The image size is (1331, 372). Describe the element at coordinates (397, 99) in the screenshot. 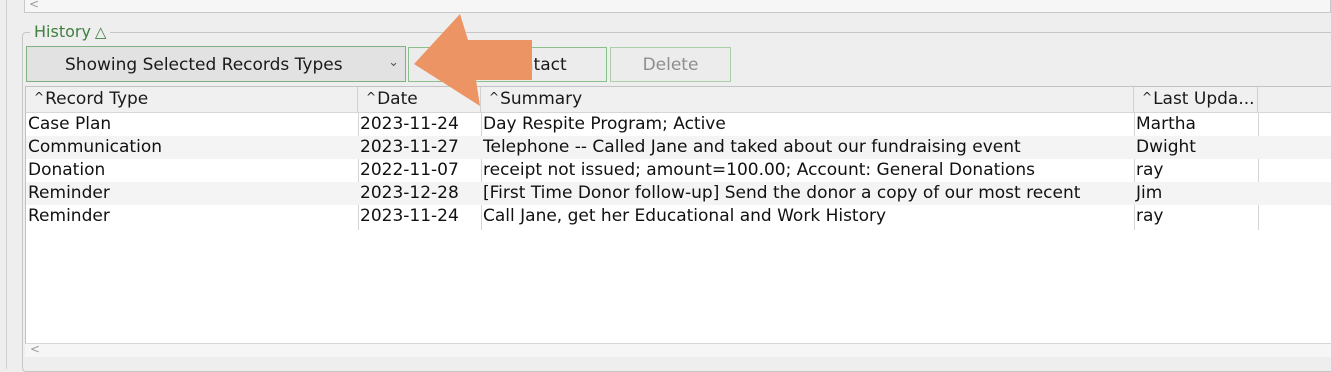

I see `column-label: Date` at that location.